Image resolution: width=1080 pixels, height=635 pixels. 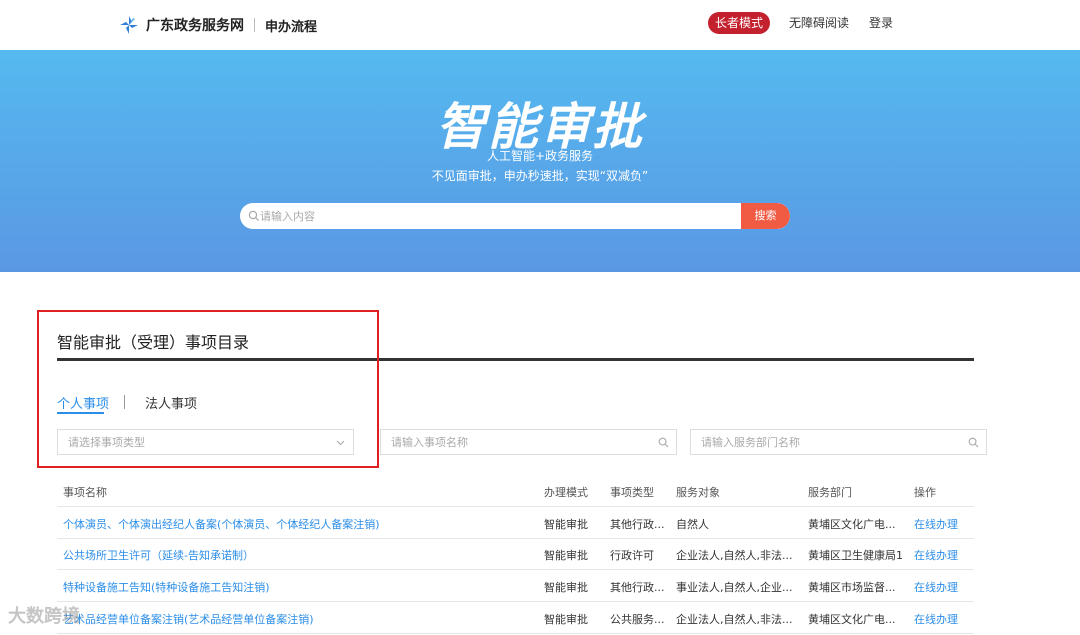 I want to click on banner-tagline: 不见面审批，申办秒速批，实现“双减负”, so click(x=540, y=176).